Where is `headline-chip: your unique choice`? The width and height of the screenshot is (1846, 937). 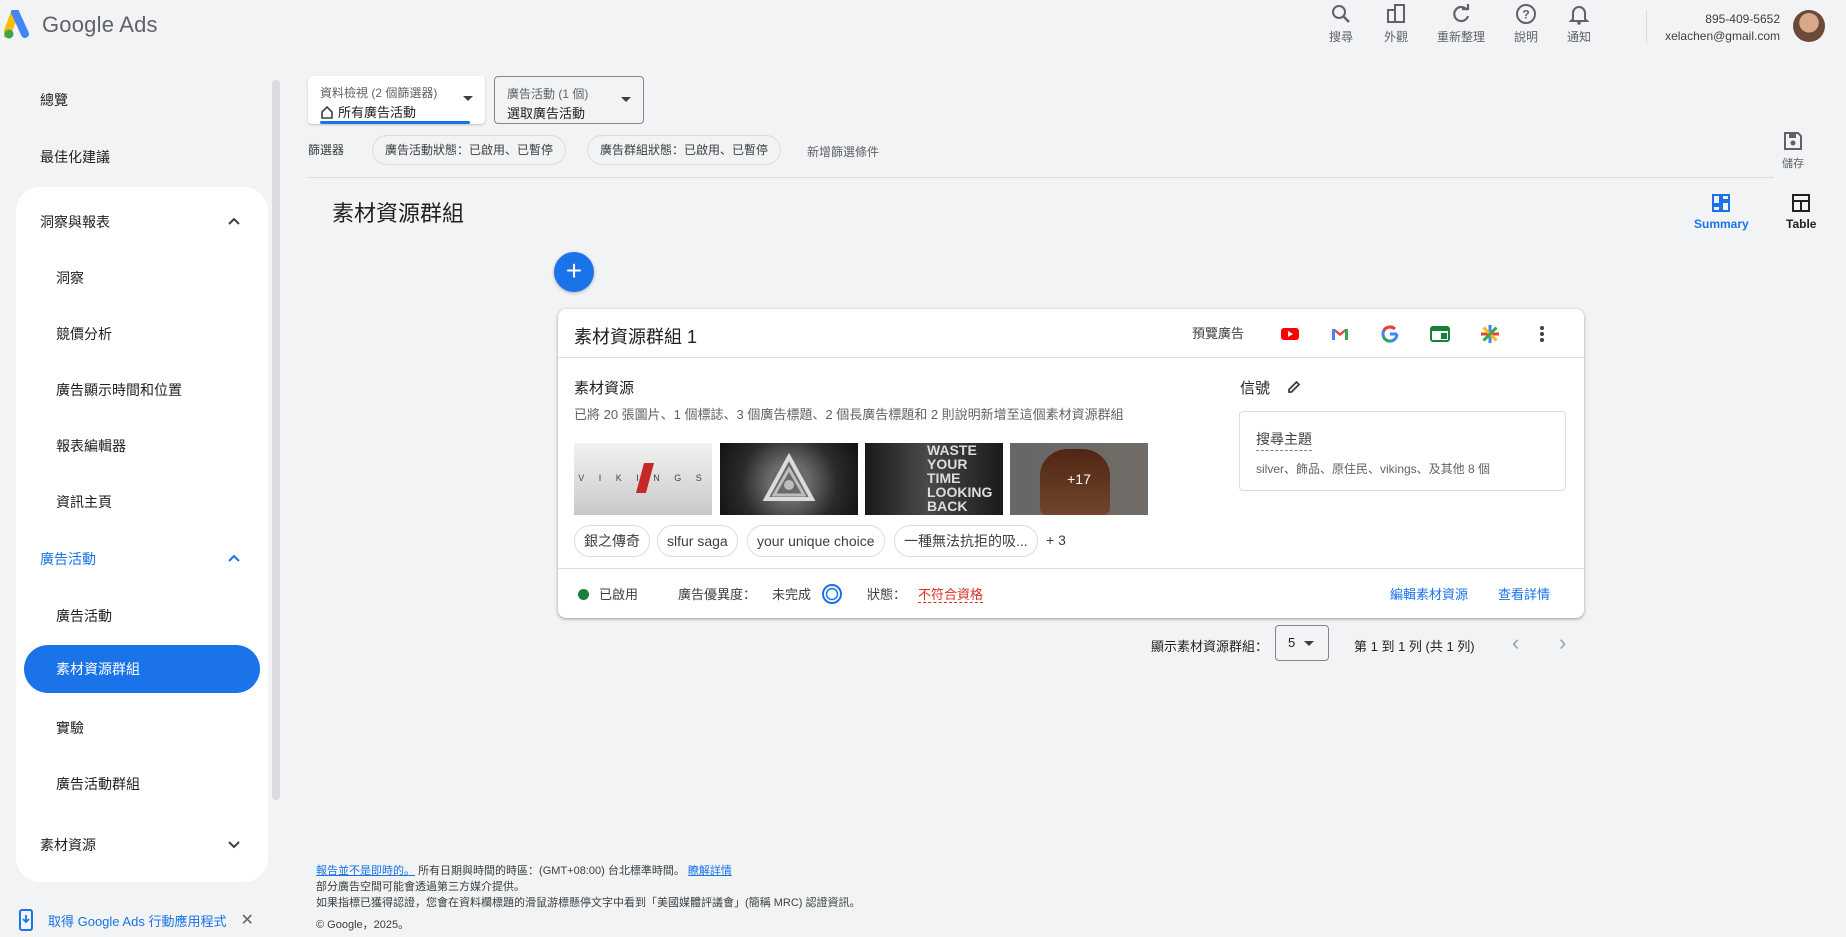
headline-chip: your unique choice is located at coordinates (816, 541).